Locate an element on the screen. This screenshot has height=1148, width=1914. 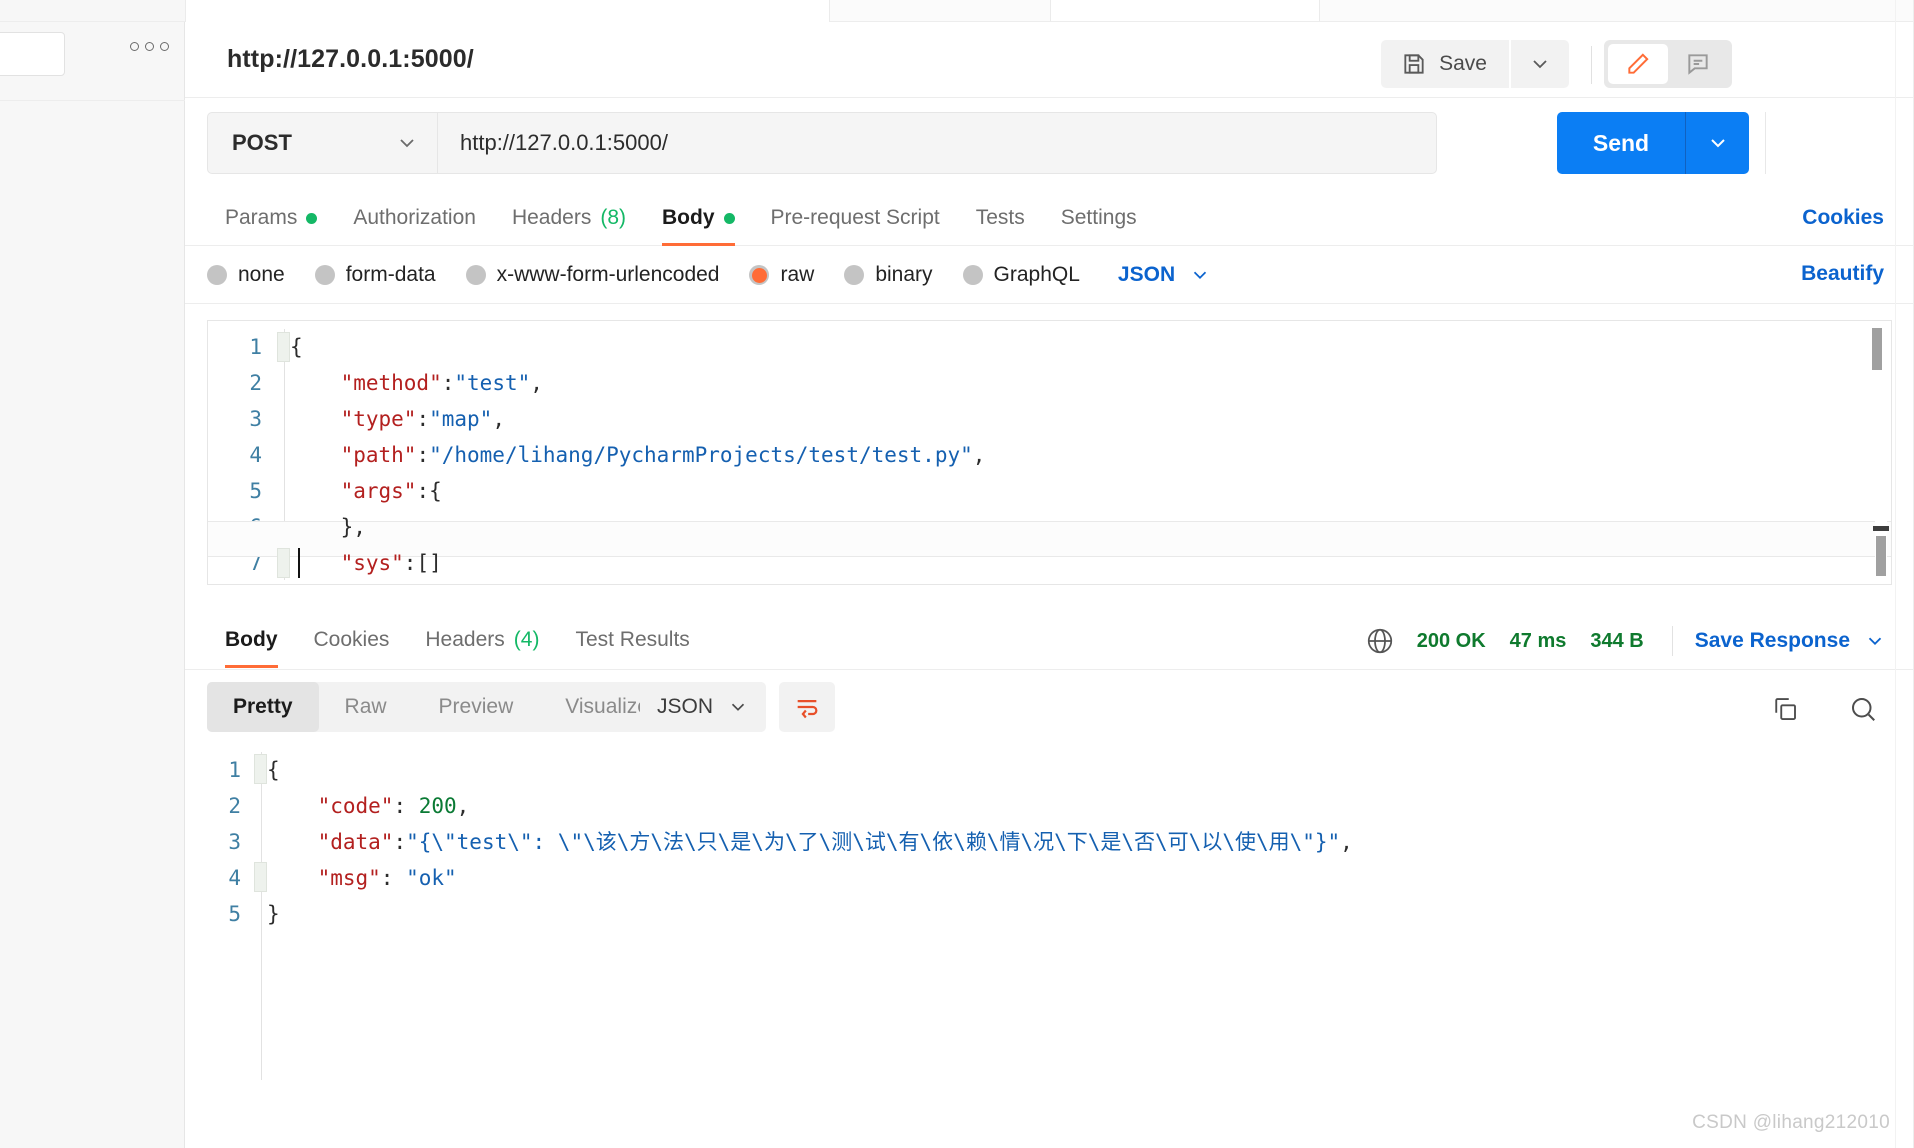
response-view-segments: Pretty Raw Preview Visualize is located at coordinates (441, 707).